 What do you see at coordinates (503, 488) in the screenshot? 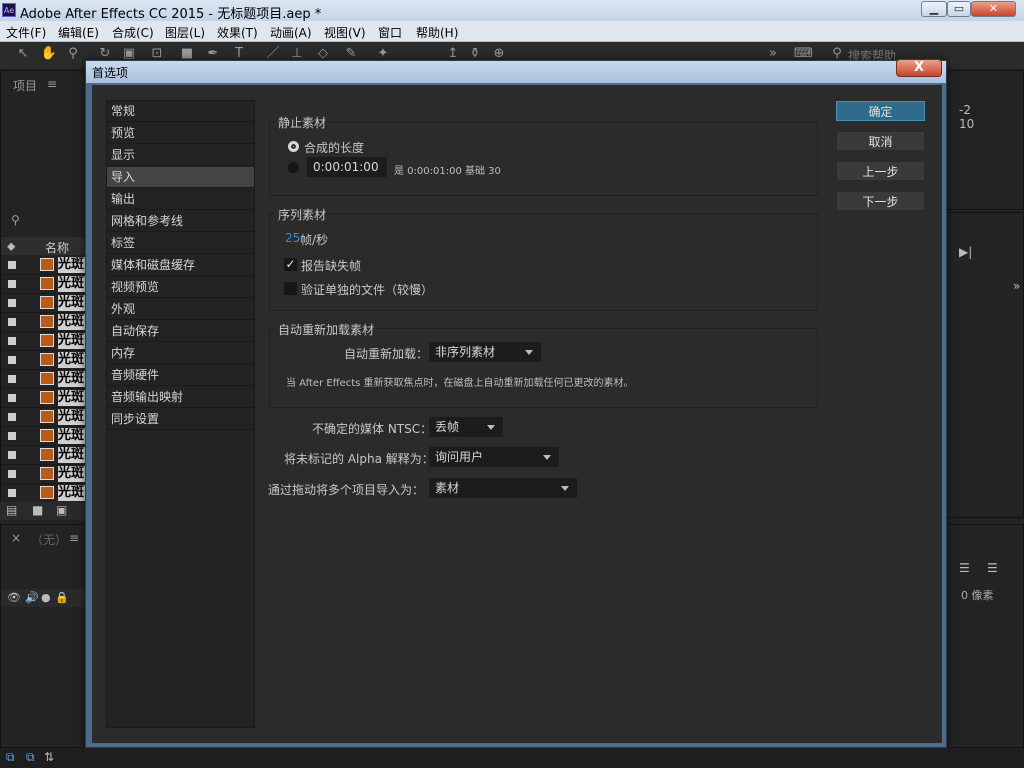
I see `drag-import-dropdown: 素材` at bounding box center [503, 488].